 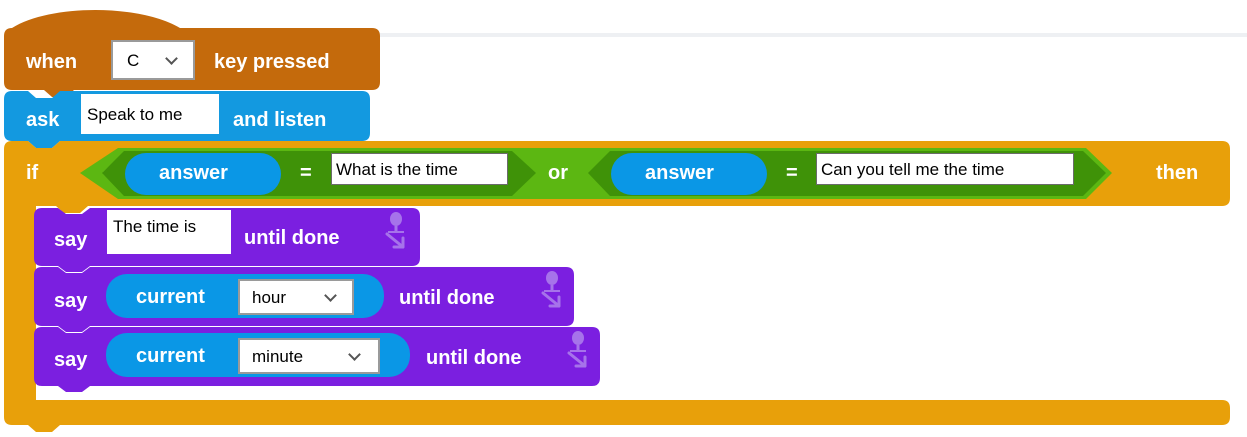 I want to click on hour-dropdown: hour, so click(x=296, y=297).